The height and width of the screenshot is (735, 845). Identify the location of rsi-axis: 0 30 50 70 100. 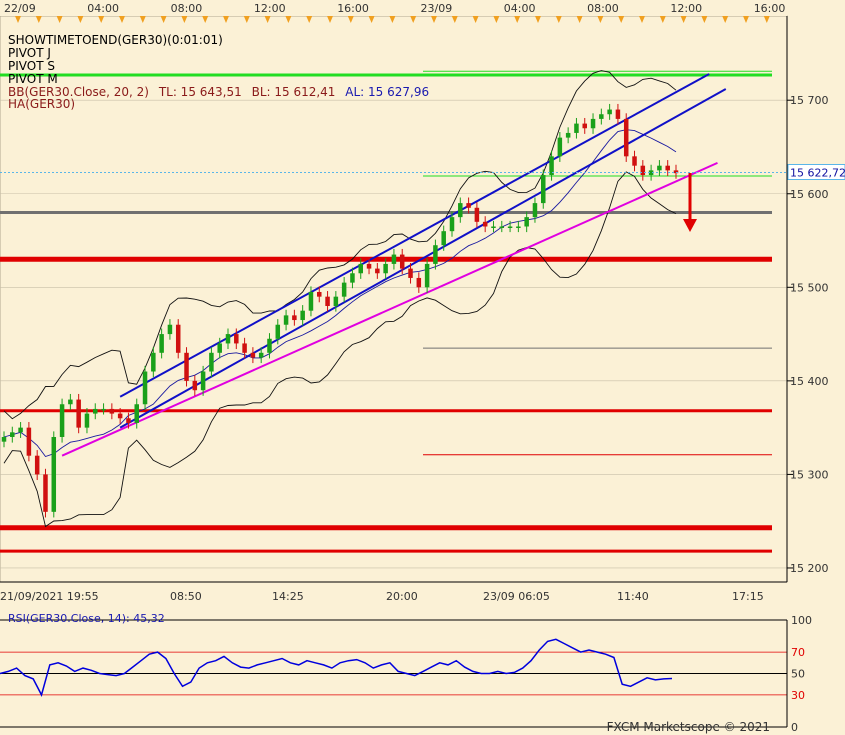
(799, 674).